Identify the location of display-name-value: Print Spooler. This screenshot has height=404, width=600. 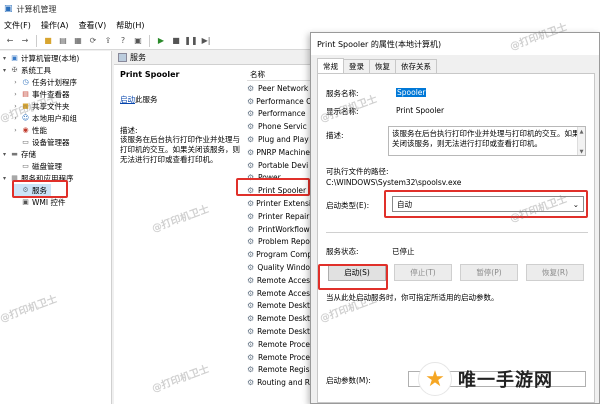
(420, 110).